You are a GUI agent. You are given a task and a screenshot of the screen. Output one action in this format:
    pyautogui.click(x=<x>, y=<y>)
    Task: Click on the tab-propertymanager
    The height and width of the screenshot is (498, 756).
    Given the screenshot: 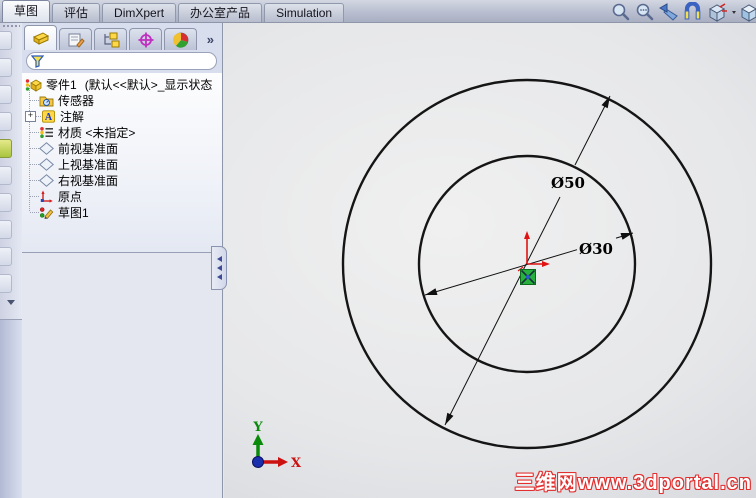 What is the action you would take?
    pyautogui.click(x=75, y=39)
    